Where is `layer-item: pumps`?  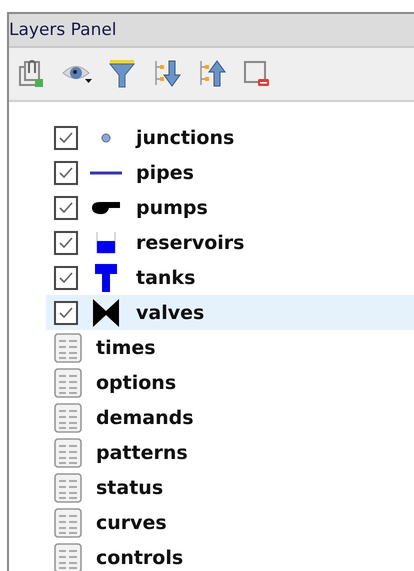 layer-item: pumps is located at coordinates (230, 207).